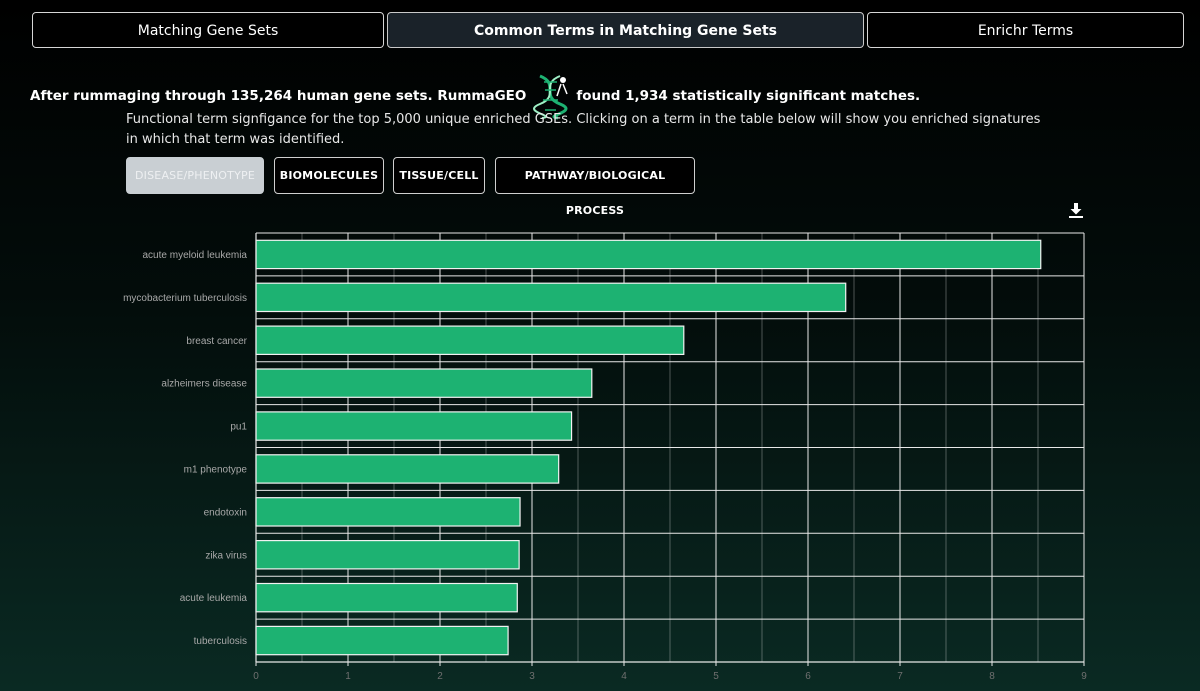  What do you see at coordinates (195, 175) in the screenshot?
I see `category-disease-phenotype-button: DISEASE/PHENOTYPE` at bounding box center [195, 175].